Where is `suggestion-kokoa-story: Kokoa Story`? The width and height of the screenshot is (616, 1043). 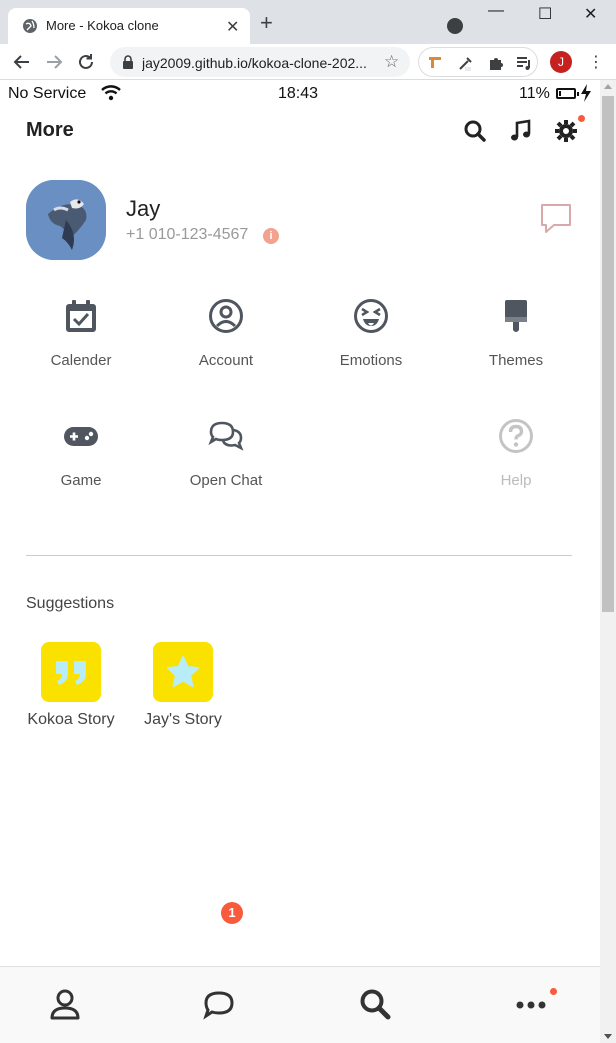 suggestion-kokoa-story: Kokoa Story is located at coordinates (76, 692).